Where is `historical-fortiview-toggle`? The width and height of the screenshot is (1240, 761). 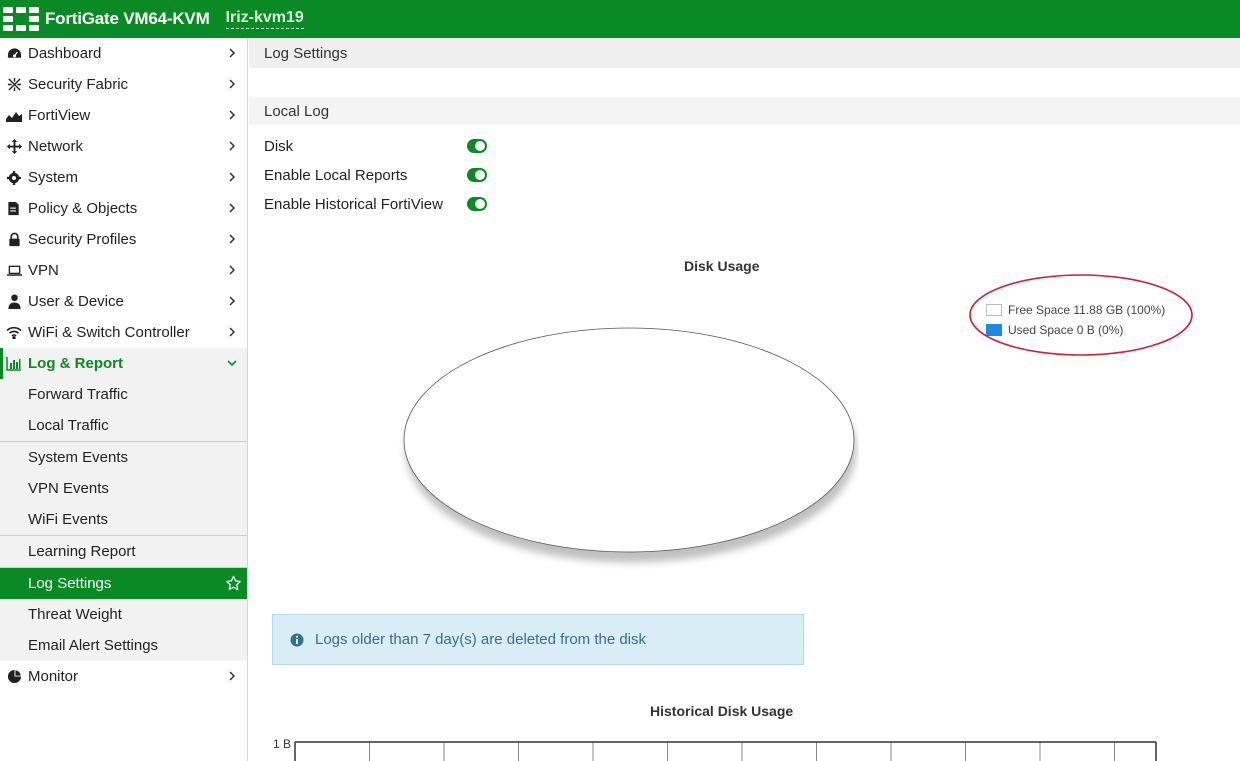
historical-fortiview-toggle is located at coordinates (477, 204).